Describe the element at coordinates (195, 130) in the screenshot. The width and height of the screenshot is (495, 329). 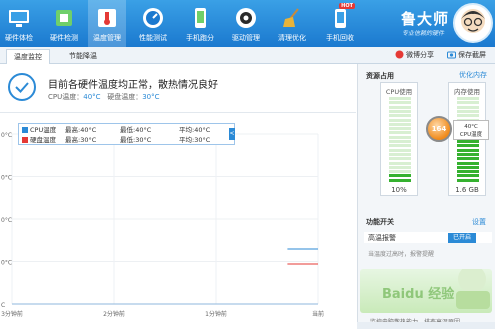
I see `legend-avg: 平均:40°C` at that location.